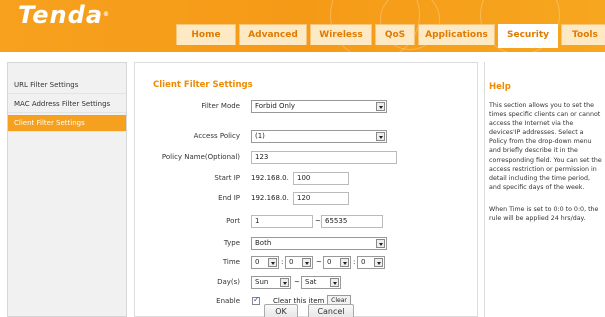 The width and height of the screenshot is (605, 317). What do you see at coordinates (282, 221) in the screenshot?
I see `port-from-input: 1` at bounding box center [282, 221].